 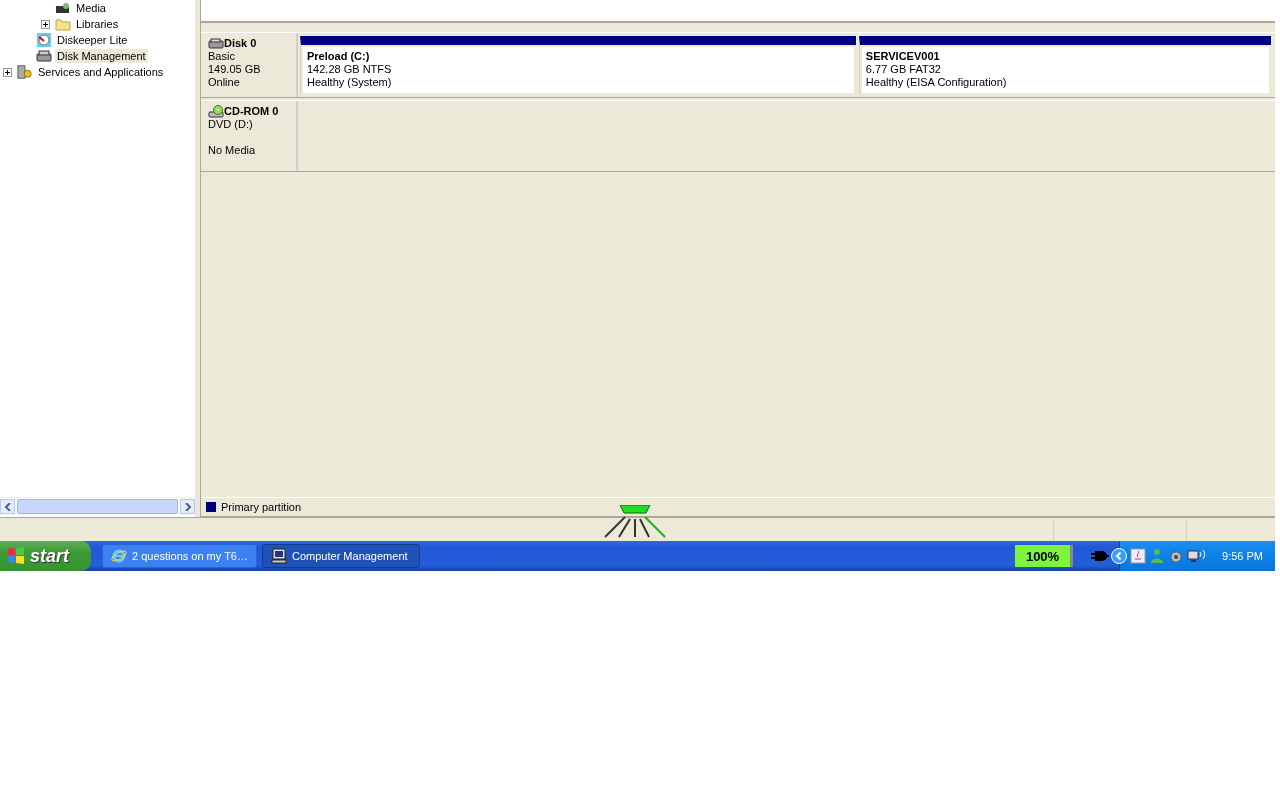 I want to click on battery-reading: 100%, so click(x=1042, y=556).